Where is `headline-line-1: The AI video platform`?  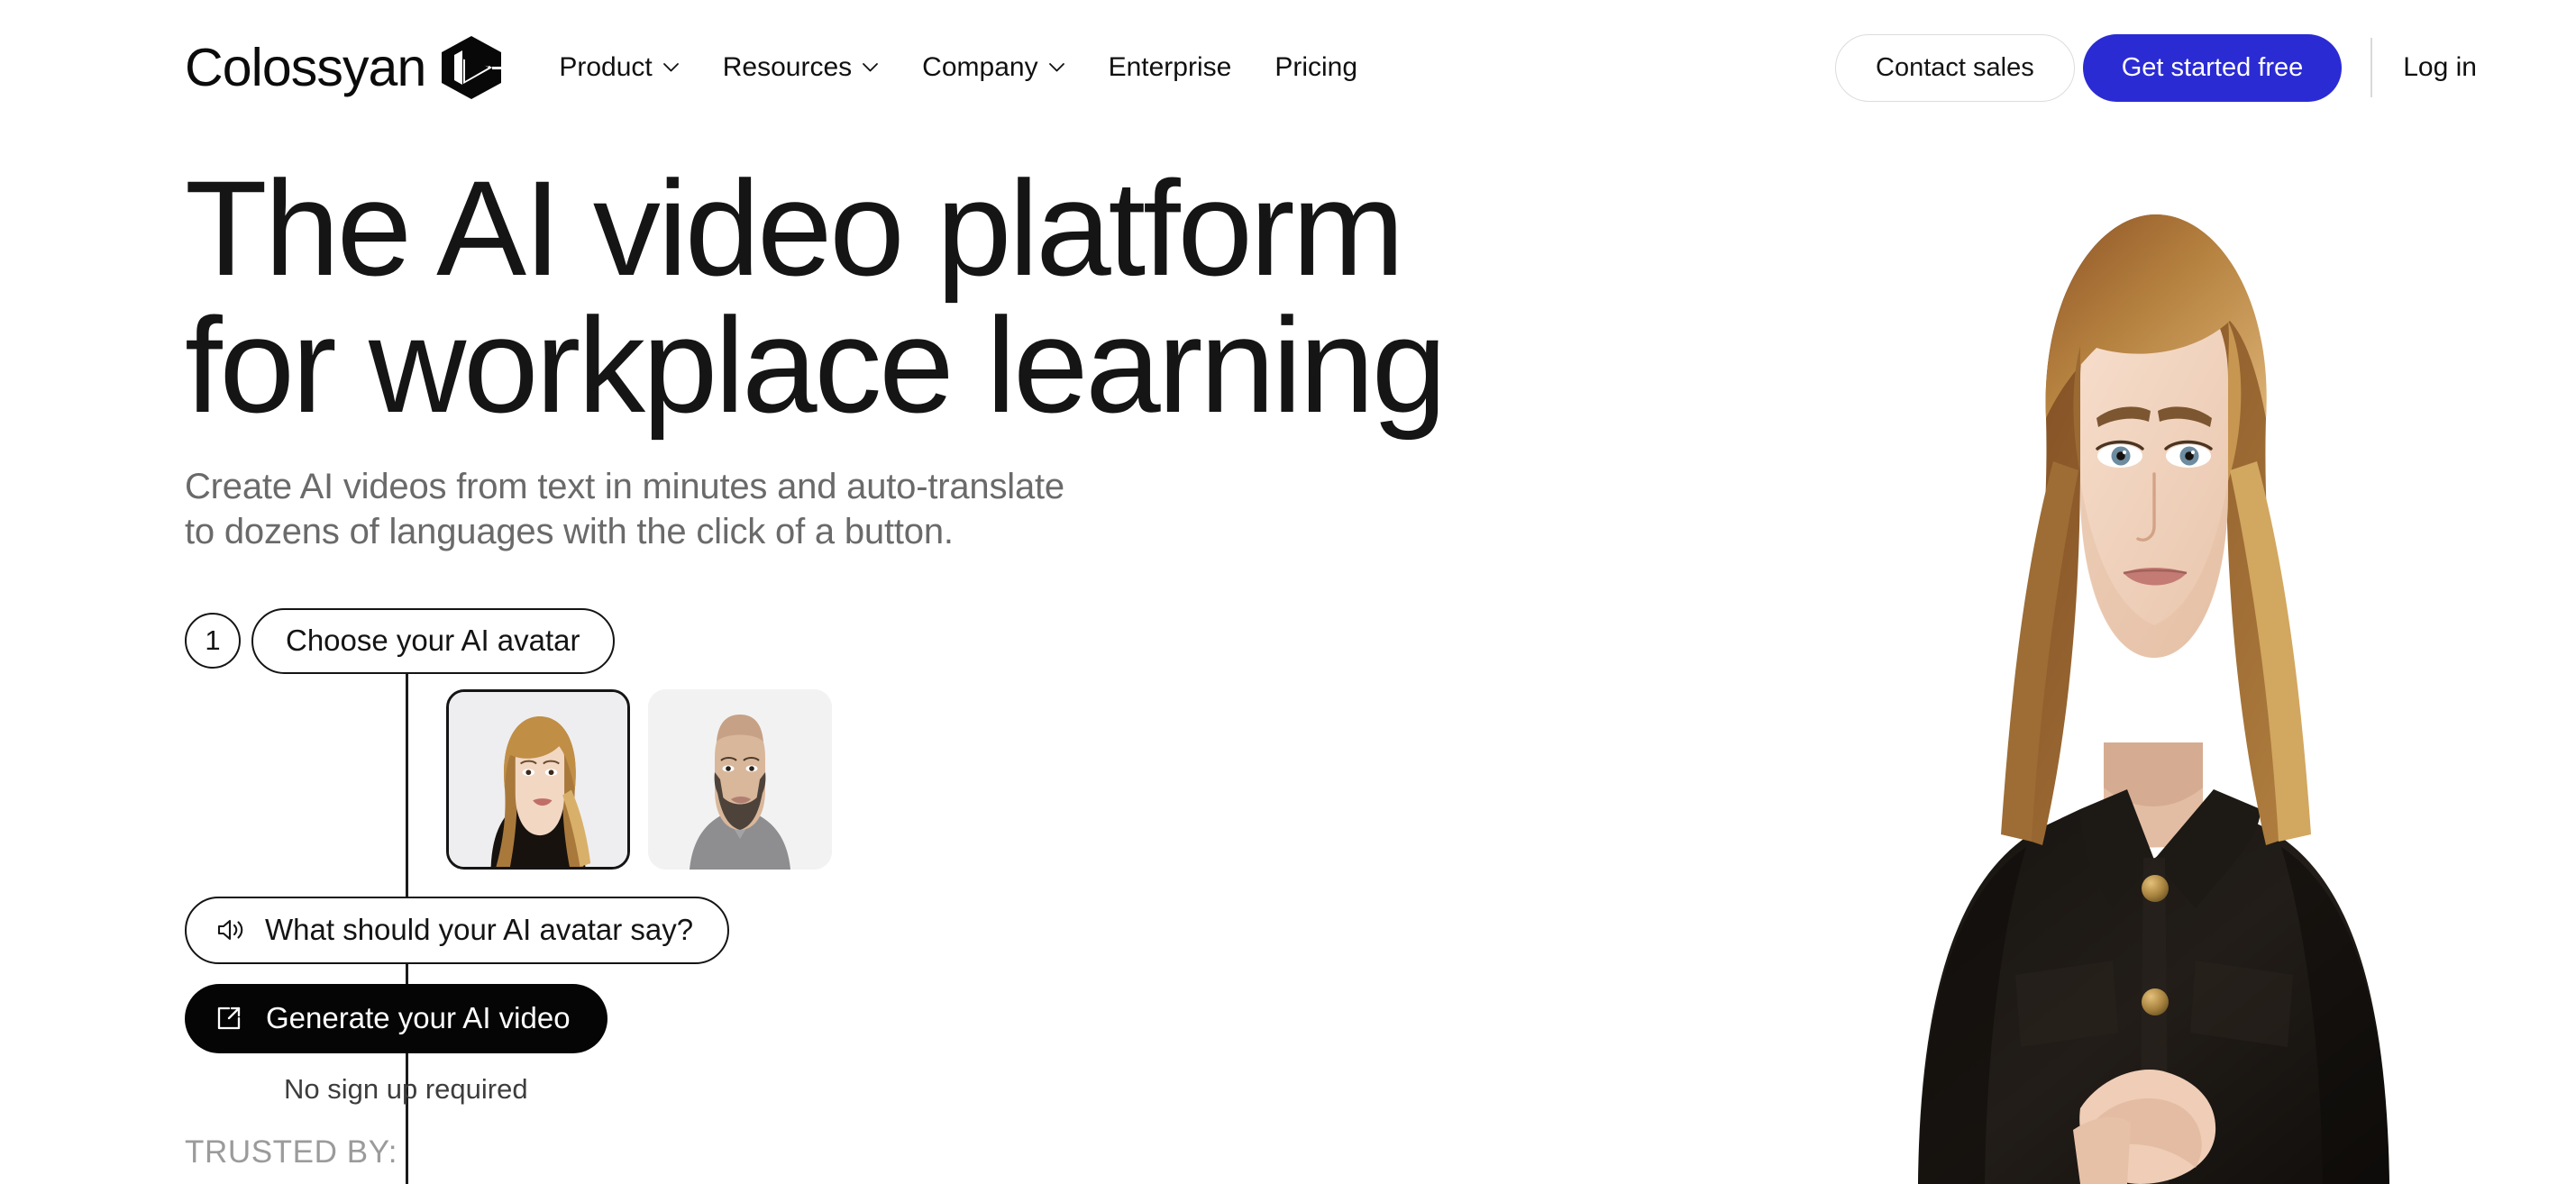
headline-line-1: The AI video platform is located at coordinates (794, 228).